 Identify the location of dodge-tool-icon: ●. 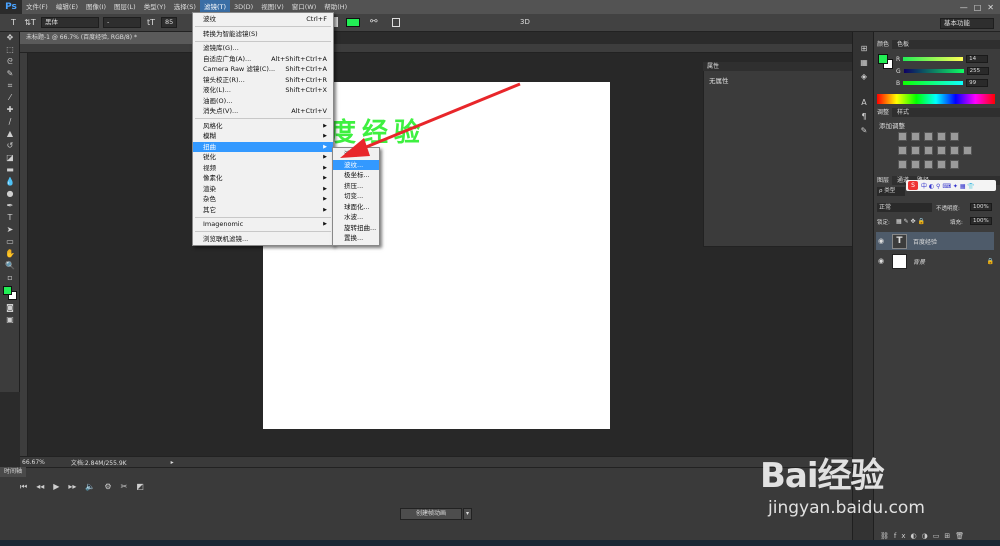
(10, 194).